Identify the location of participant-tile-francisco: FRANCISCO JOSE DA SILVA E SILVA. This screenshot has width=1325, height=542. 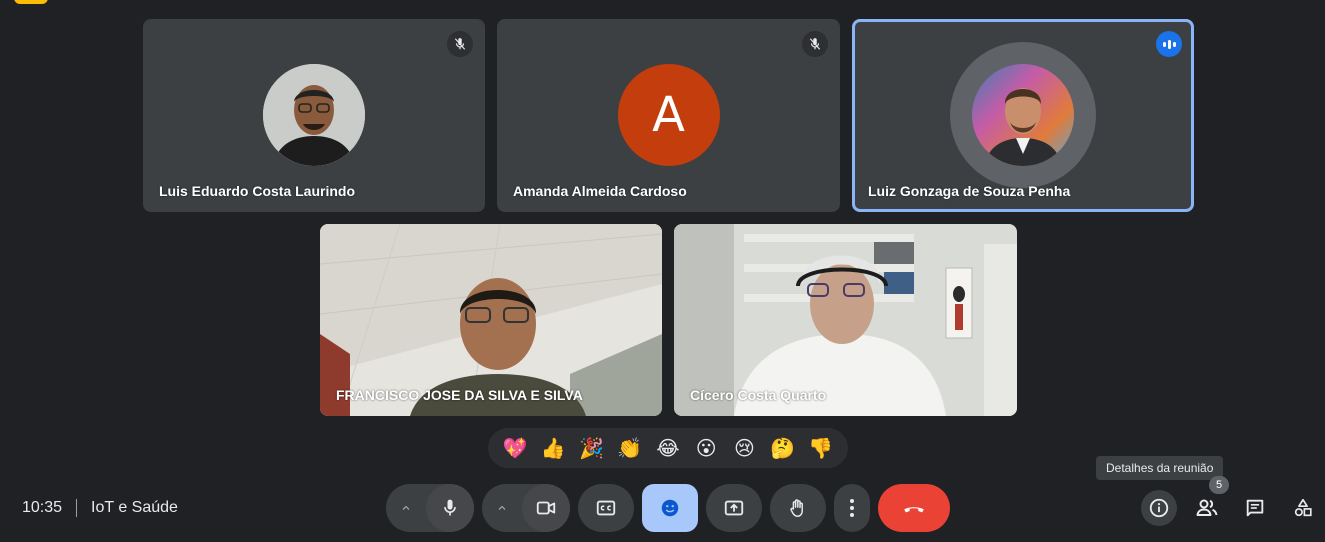
(491, 320).